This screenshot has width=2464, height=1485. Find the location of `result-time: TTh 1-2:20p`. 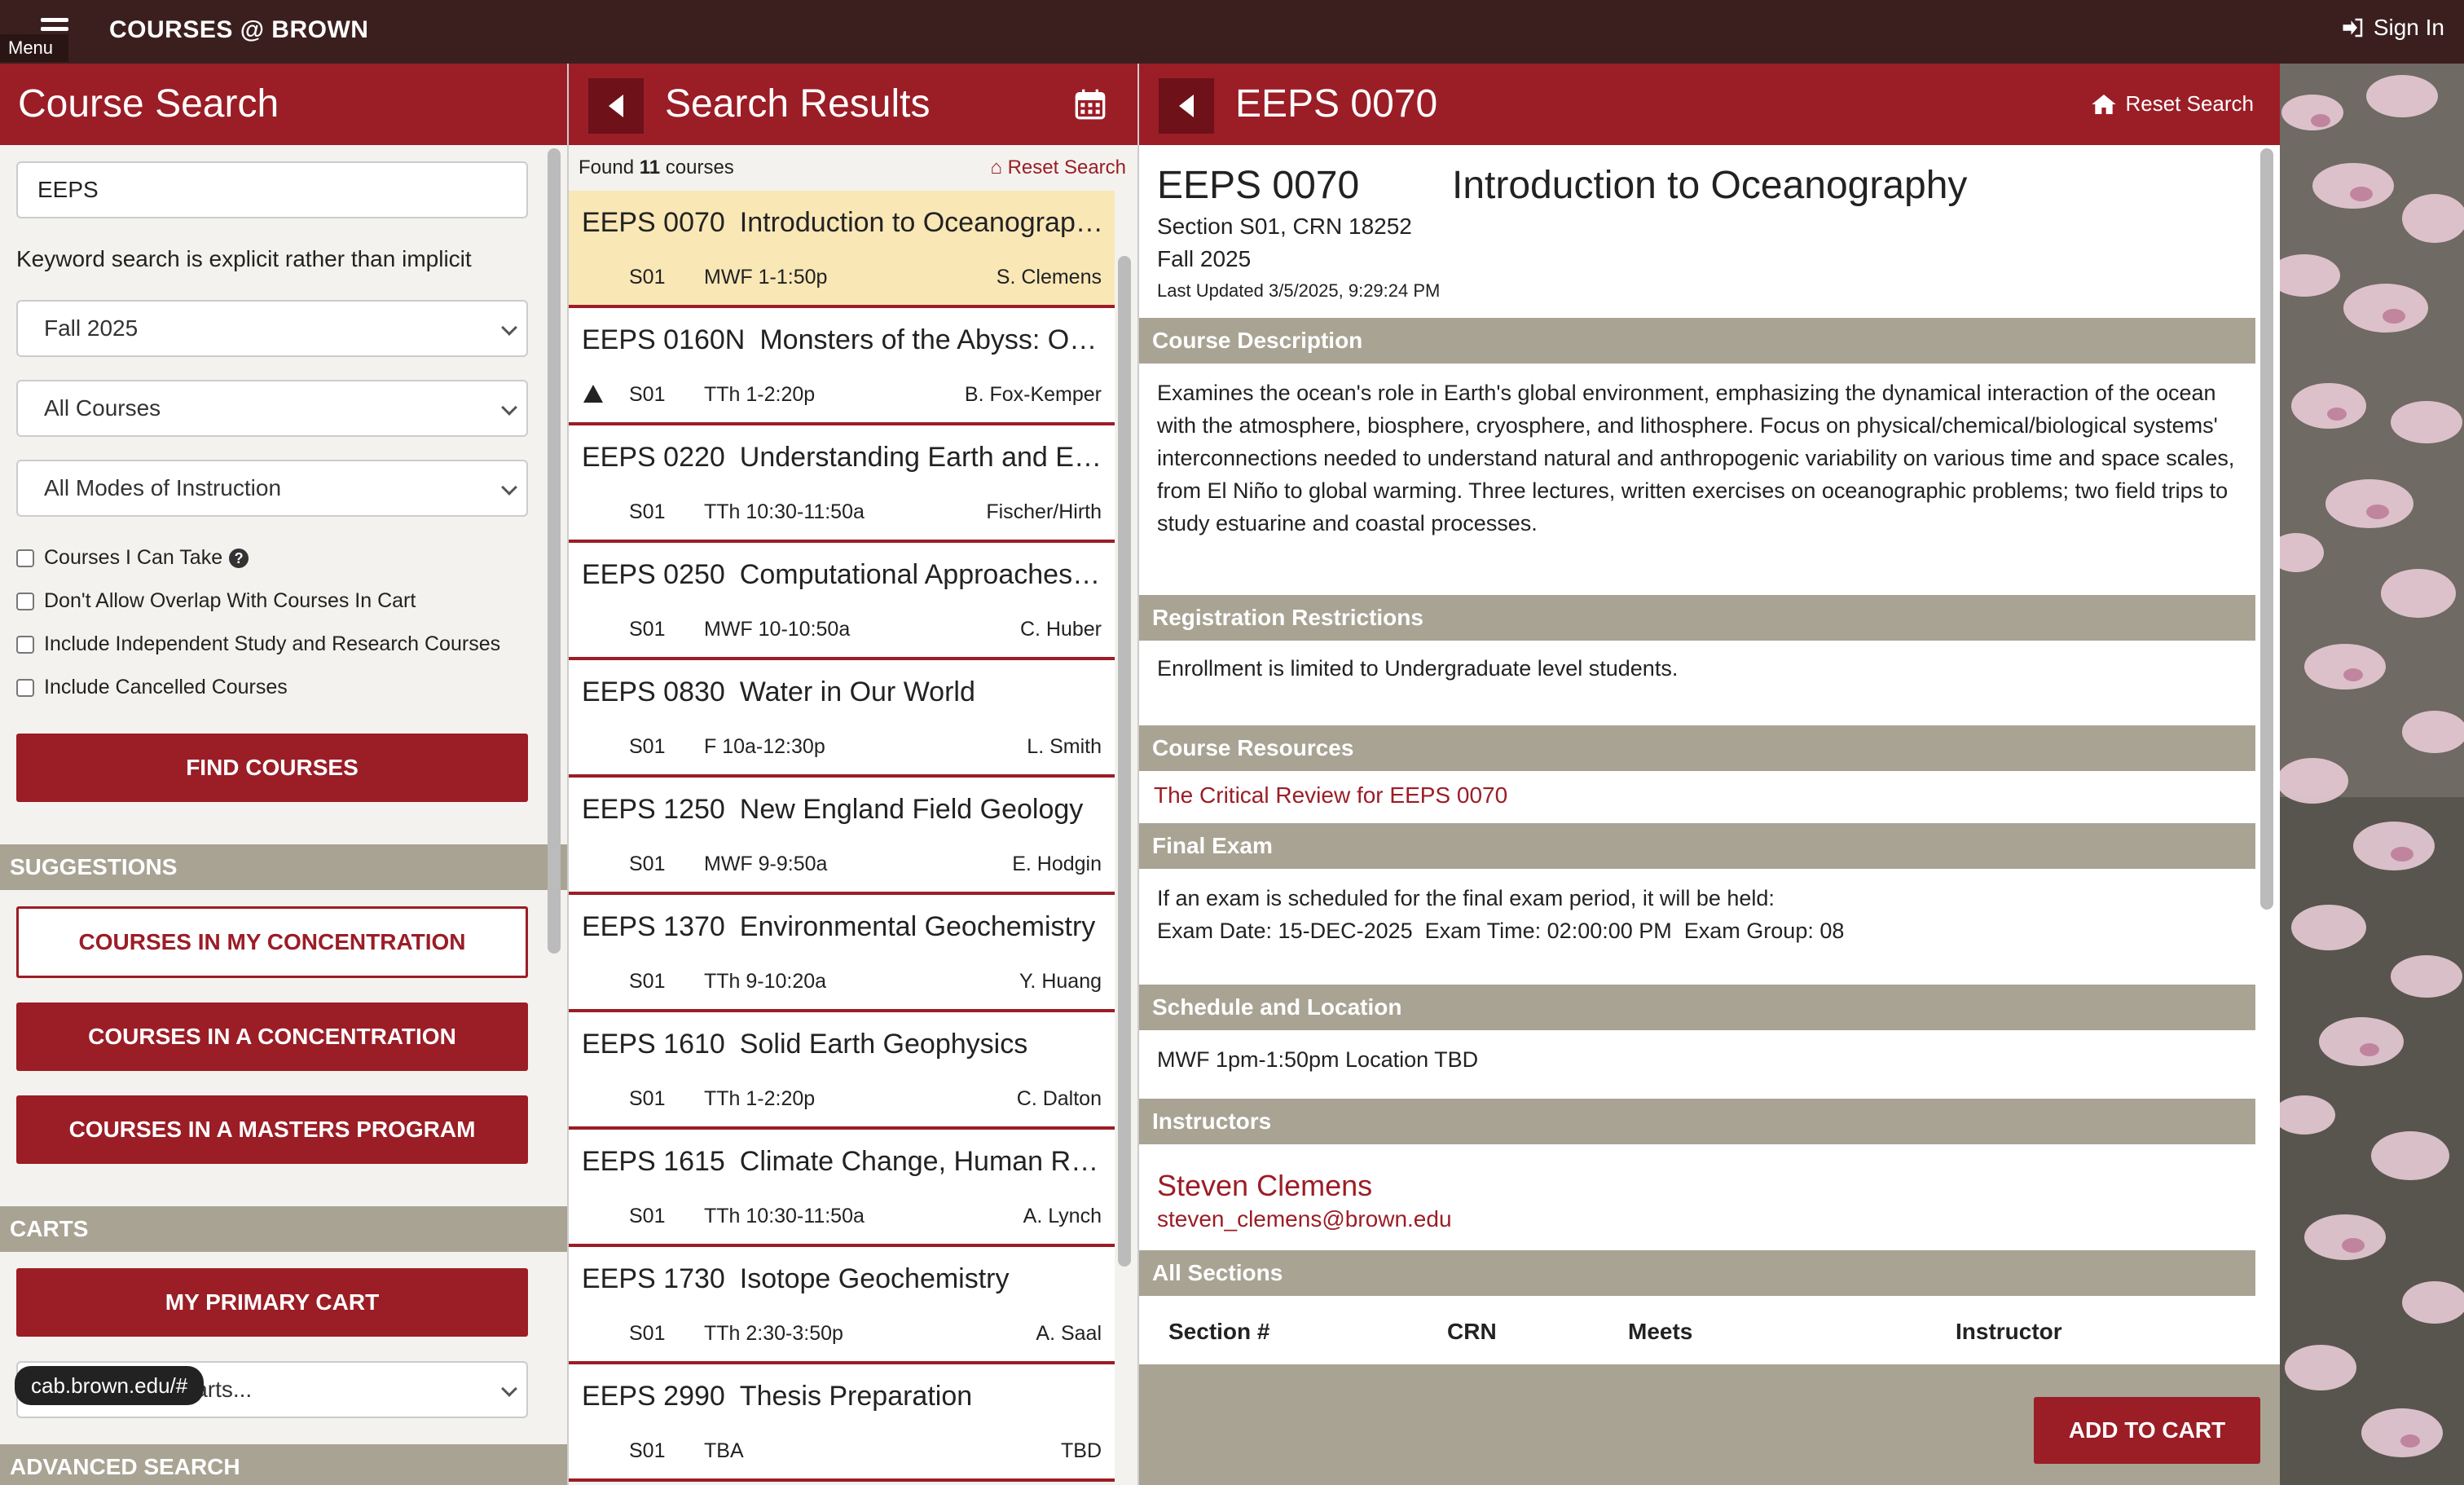

result-time: TTh 1-2:20p is located at coordinates (760, 394).